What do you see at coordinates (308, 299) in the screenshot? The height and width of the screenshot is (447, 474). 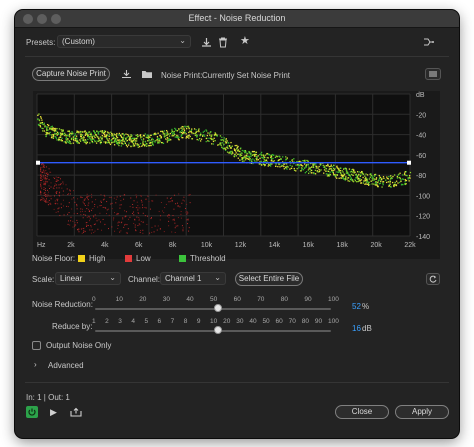 I see `noise-reduction-tick: 90` at bounding box center [308, 299].